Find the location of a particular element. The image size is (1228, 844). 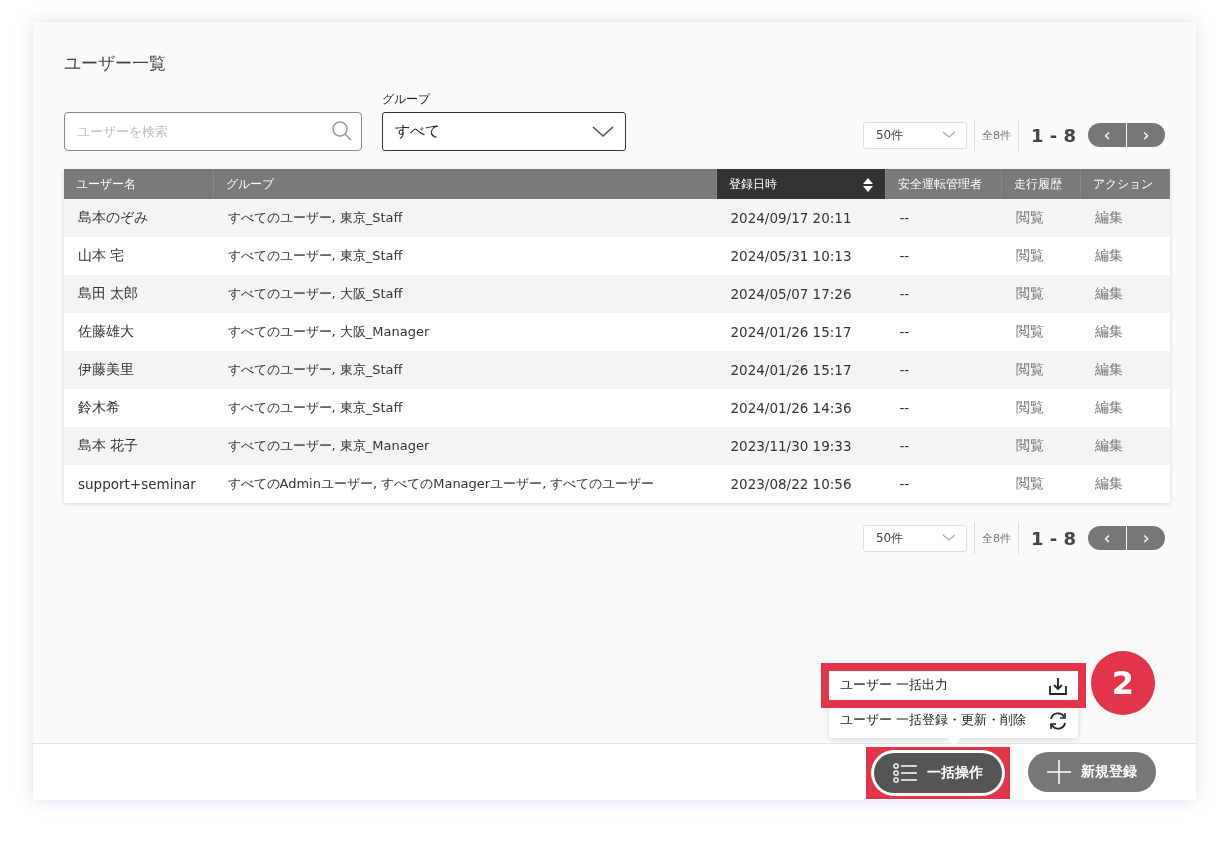

table-cell: すべてのユーザー, 大阪_Staff is located at coordinates (465, 294).